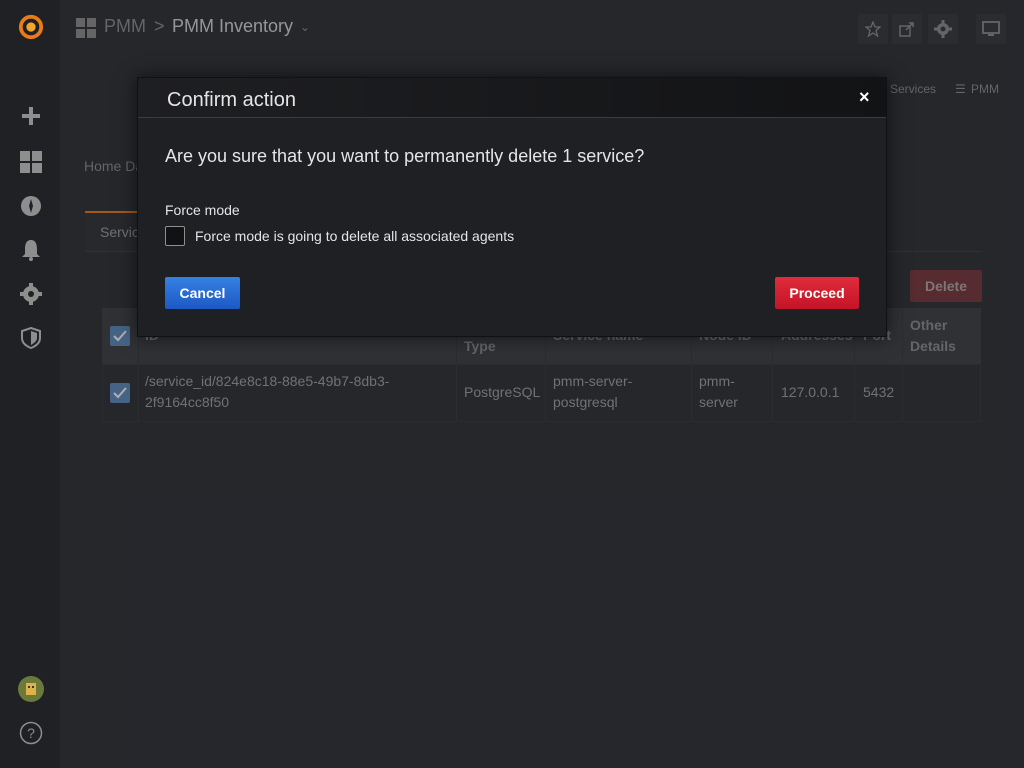 This screenshot has width=1024, height=768. What do you see at coordinates (30, 384) in the screenshot?
I see `sidebar: ?` at bounding box center [30, 384].